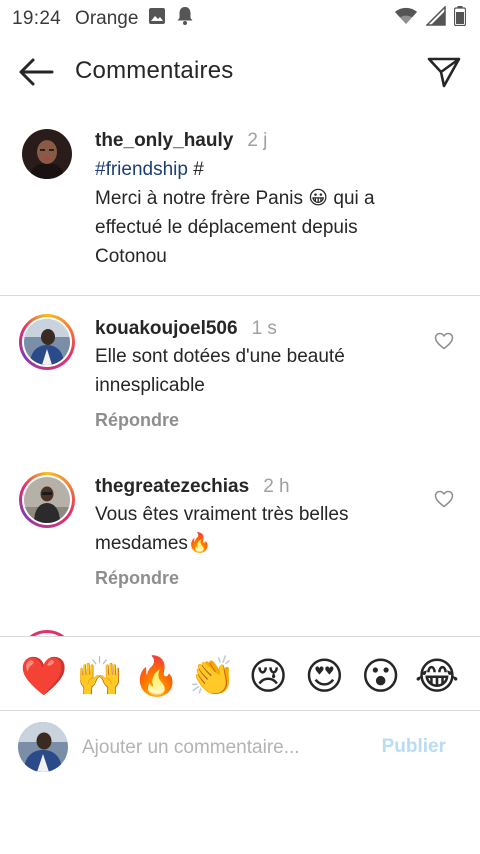 The height and width of the screenshot is (854, 480). What do you see at coordinates (99, 676) in the screenshot?
I see `emoji-raising-hands-button: 🙌` at bounding box center [99, 676].